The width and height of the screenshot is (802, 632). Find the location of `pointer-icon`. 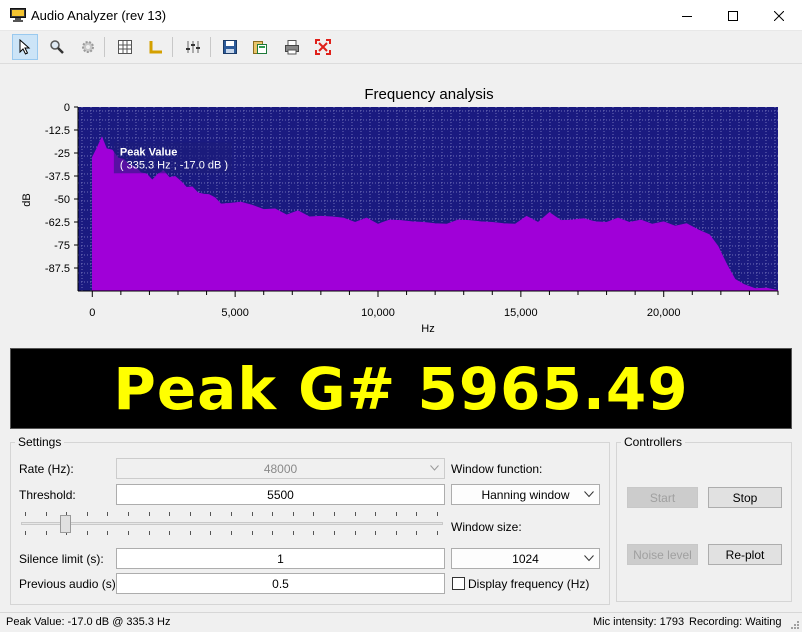

pointer-icon is located at coordinates (25, 47).